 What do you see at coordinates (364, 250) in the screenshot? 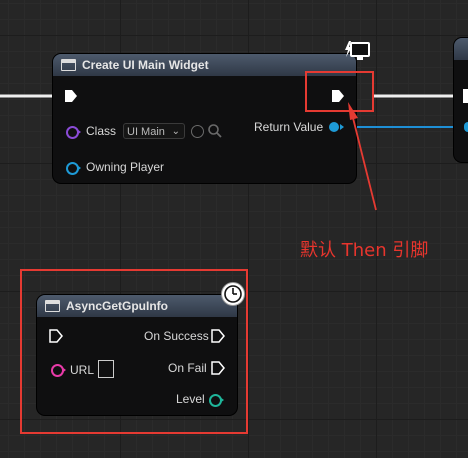
I see `annotation-text: 默认 Then 引脚` at bounding box center [364, 250].